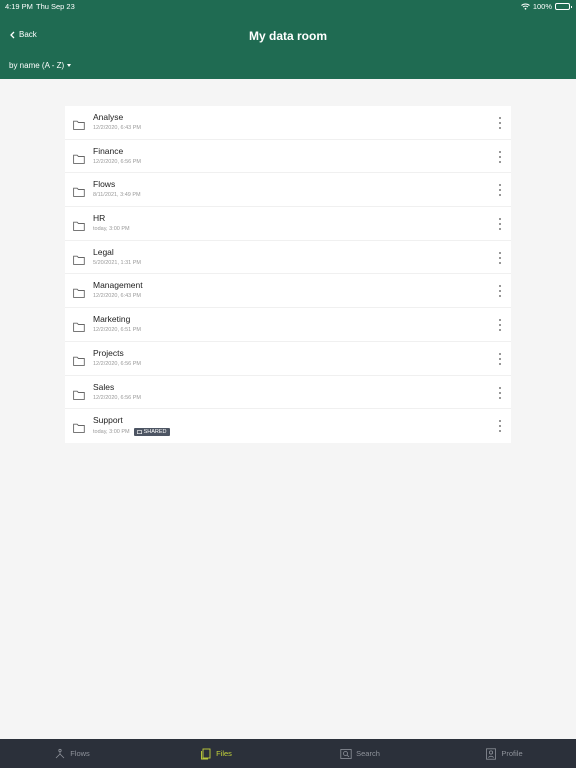 Image resolution: width=576 pixels, height=768 pixels. Describe the element at coordinates (69, 65) in the screenshot. I see `caret-down-icon` at that location.